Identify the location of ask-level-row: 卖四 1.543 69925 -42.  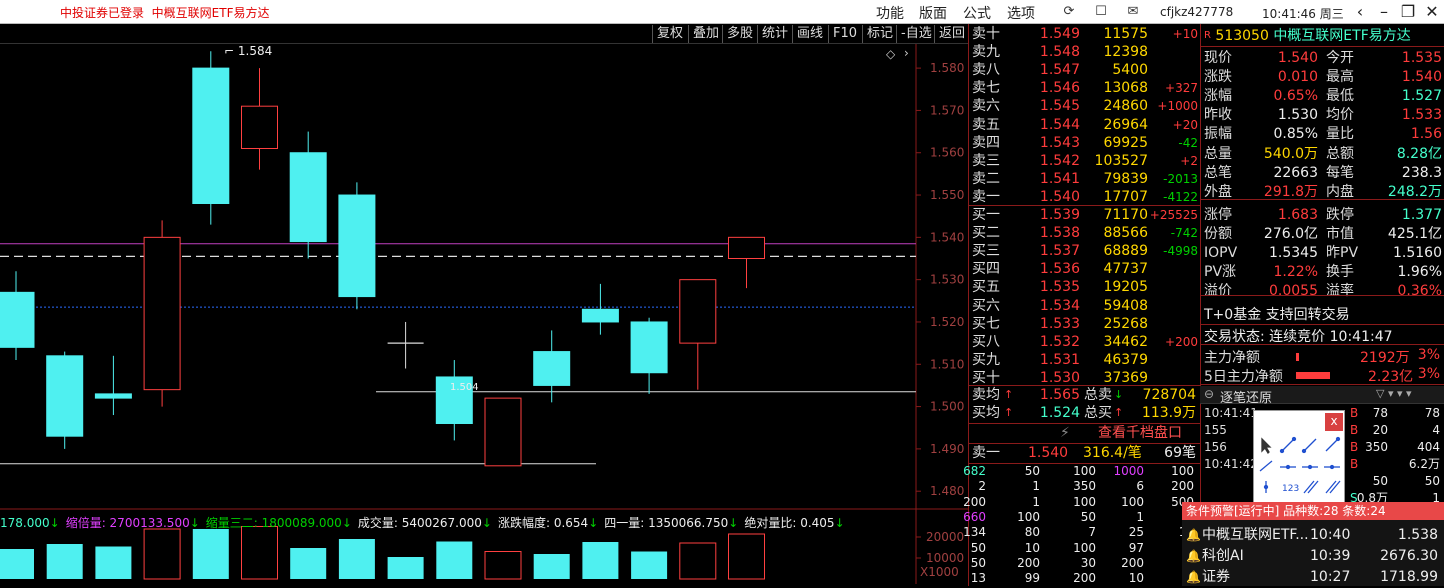
(1084, 143).